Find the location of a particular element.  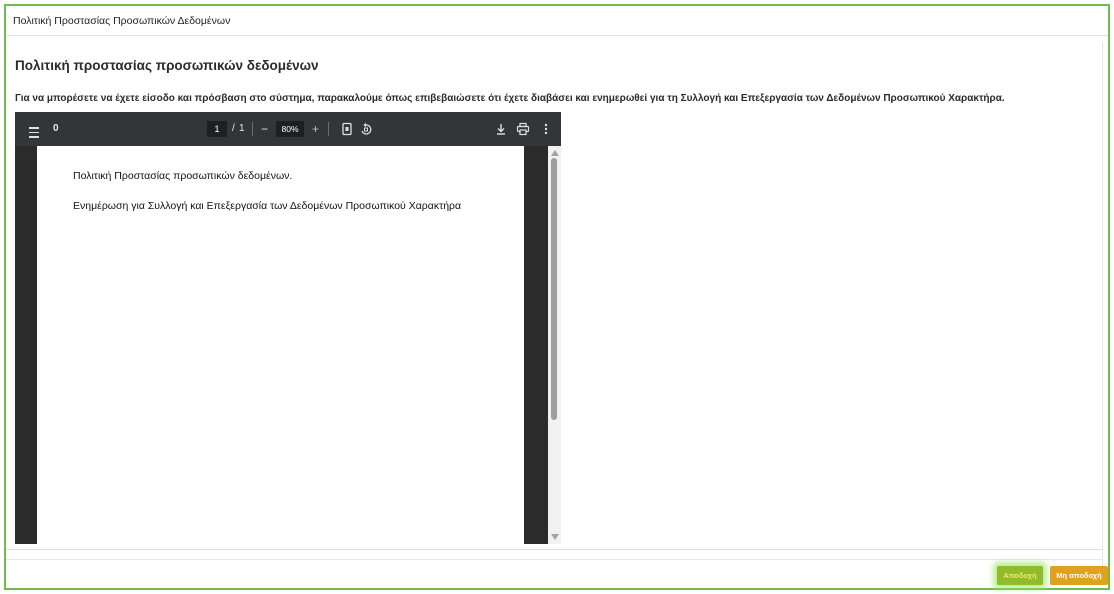

page-total: 1 is located at coordinates (242, 128).